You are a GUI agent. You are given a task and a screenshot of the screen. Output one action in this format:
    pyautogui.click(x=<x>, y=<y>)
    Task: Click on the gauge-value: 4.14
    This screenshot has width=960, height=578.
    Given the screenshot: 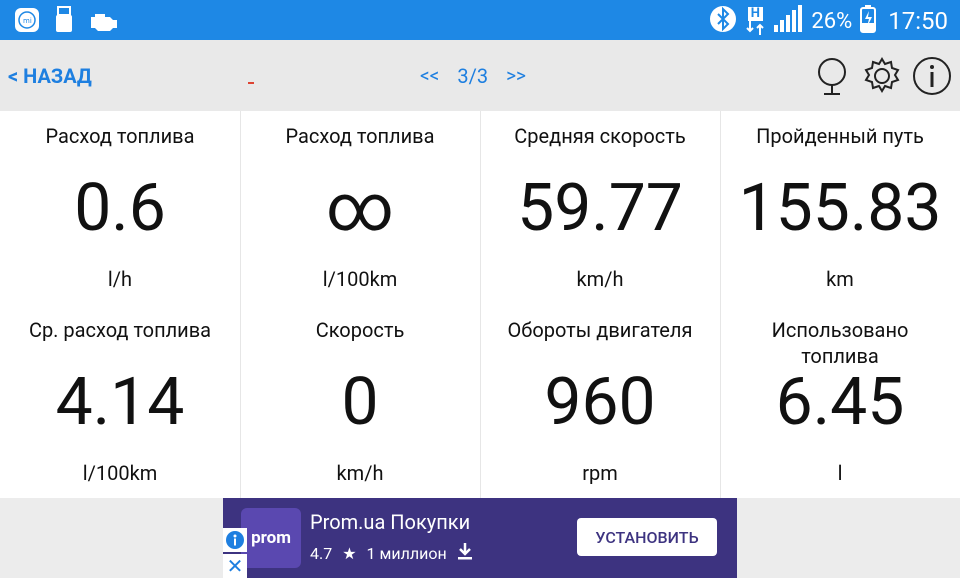 What is the action you would take?
    pyautogui.click(x=120, y=402)
    